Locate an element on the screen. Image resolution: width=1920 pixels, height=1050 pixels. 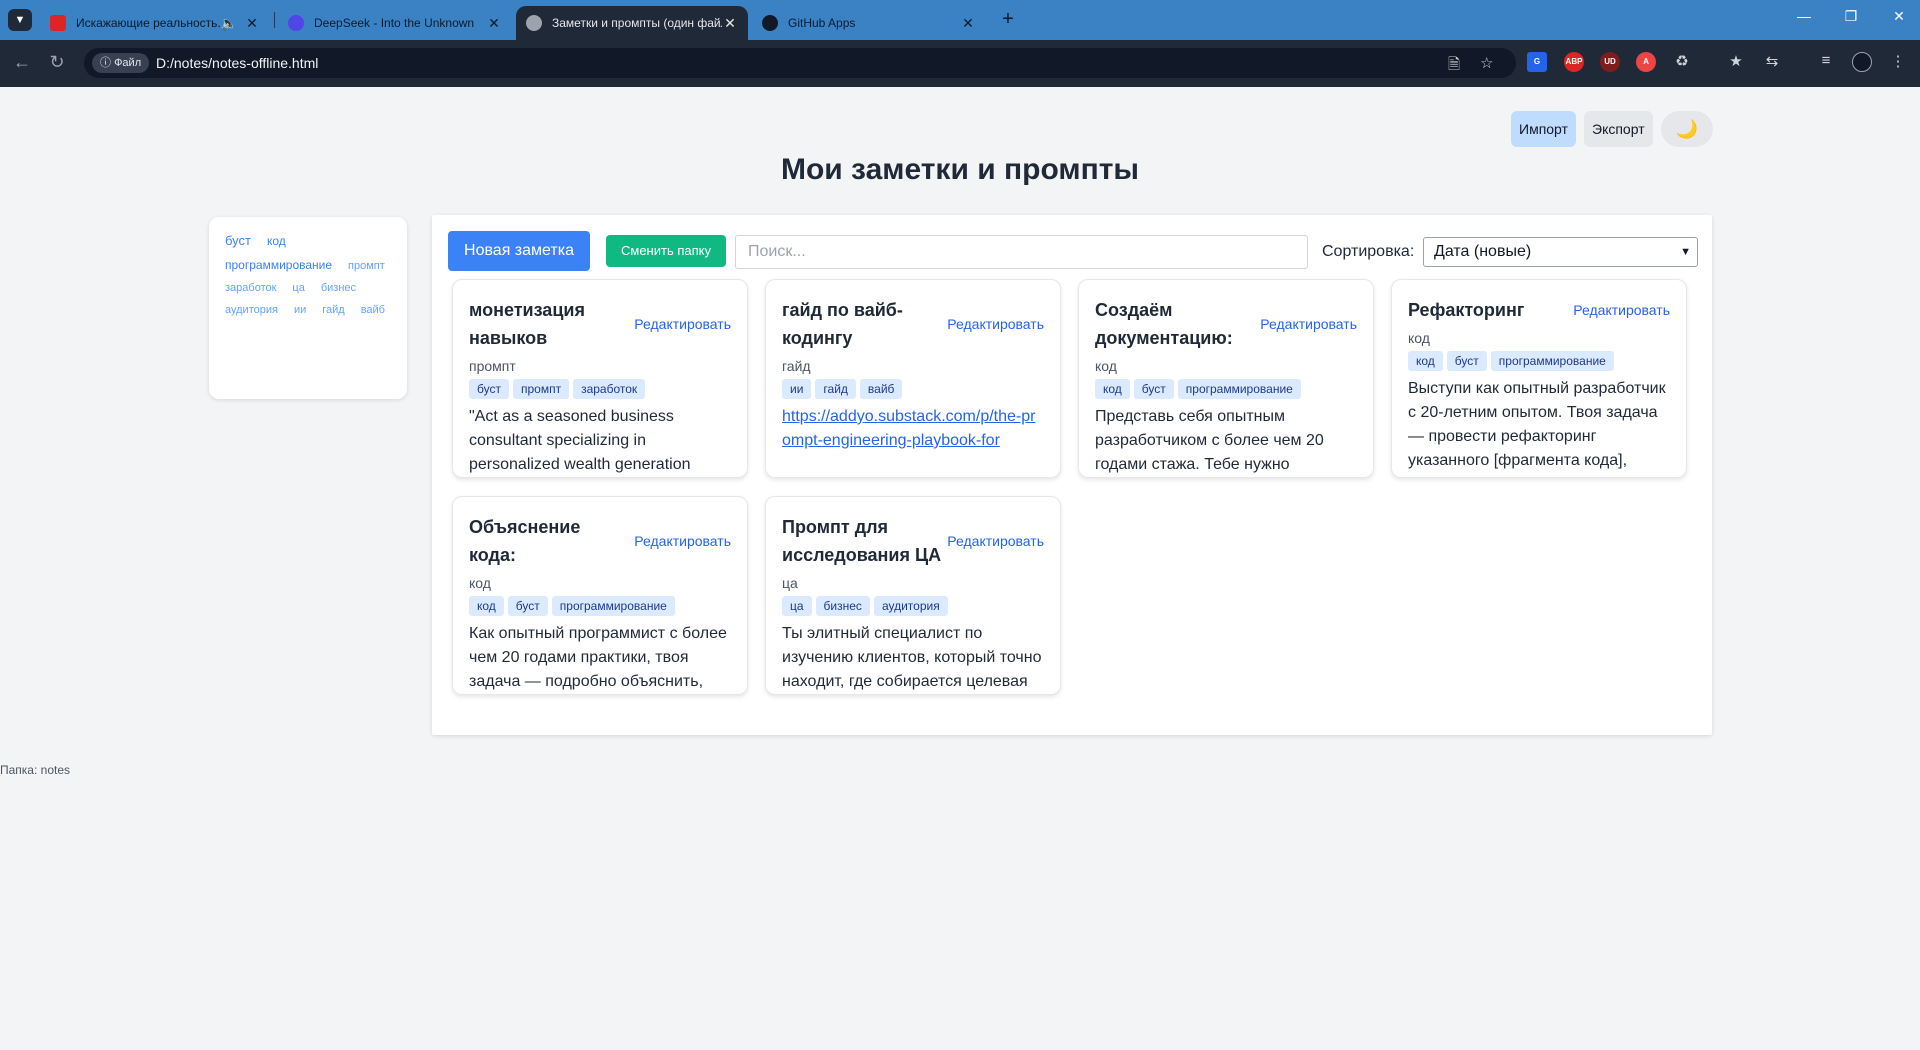
tag-cloud-item: код is located at coordinates (276, 241).